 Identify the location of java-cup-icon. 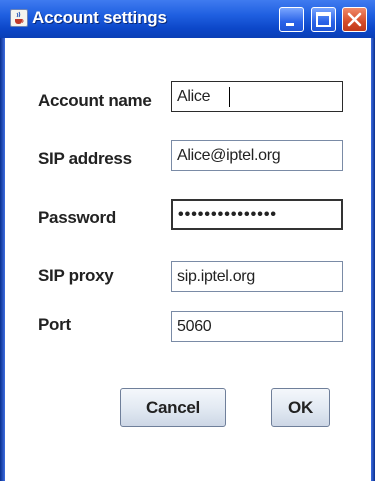
(19, 18).